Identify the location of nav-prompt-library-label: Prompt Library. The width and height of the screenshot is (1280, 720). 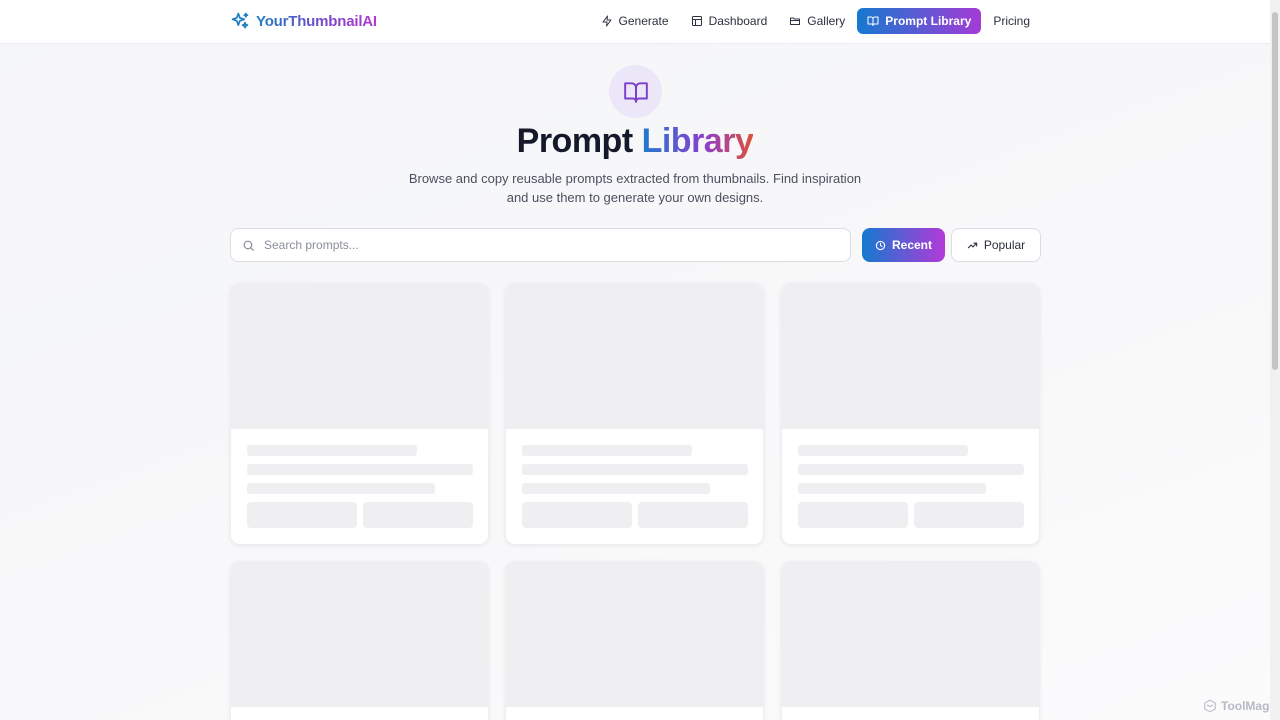
(928, 21).